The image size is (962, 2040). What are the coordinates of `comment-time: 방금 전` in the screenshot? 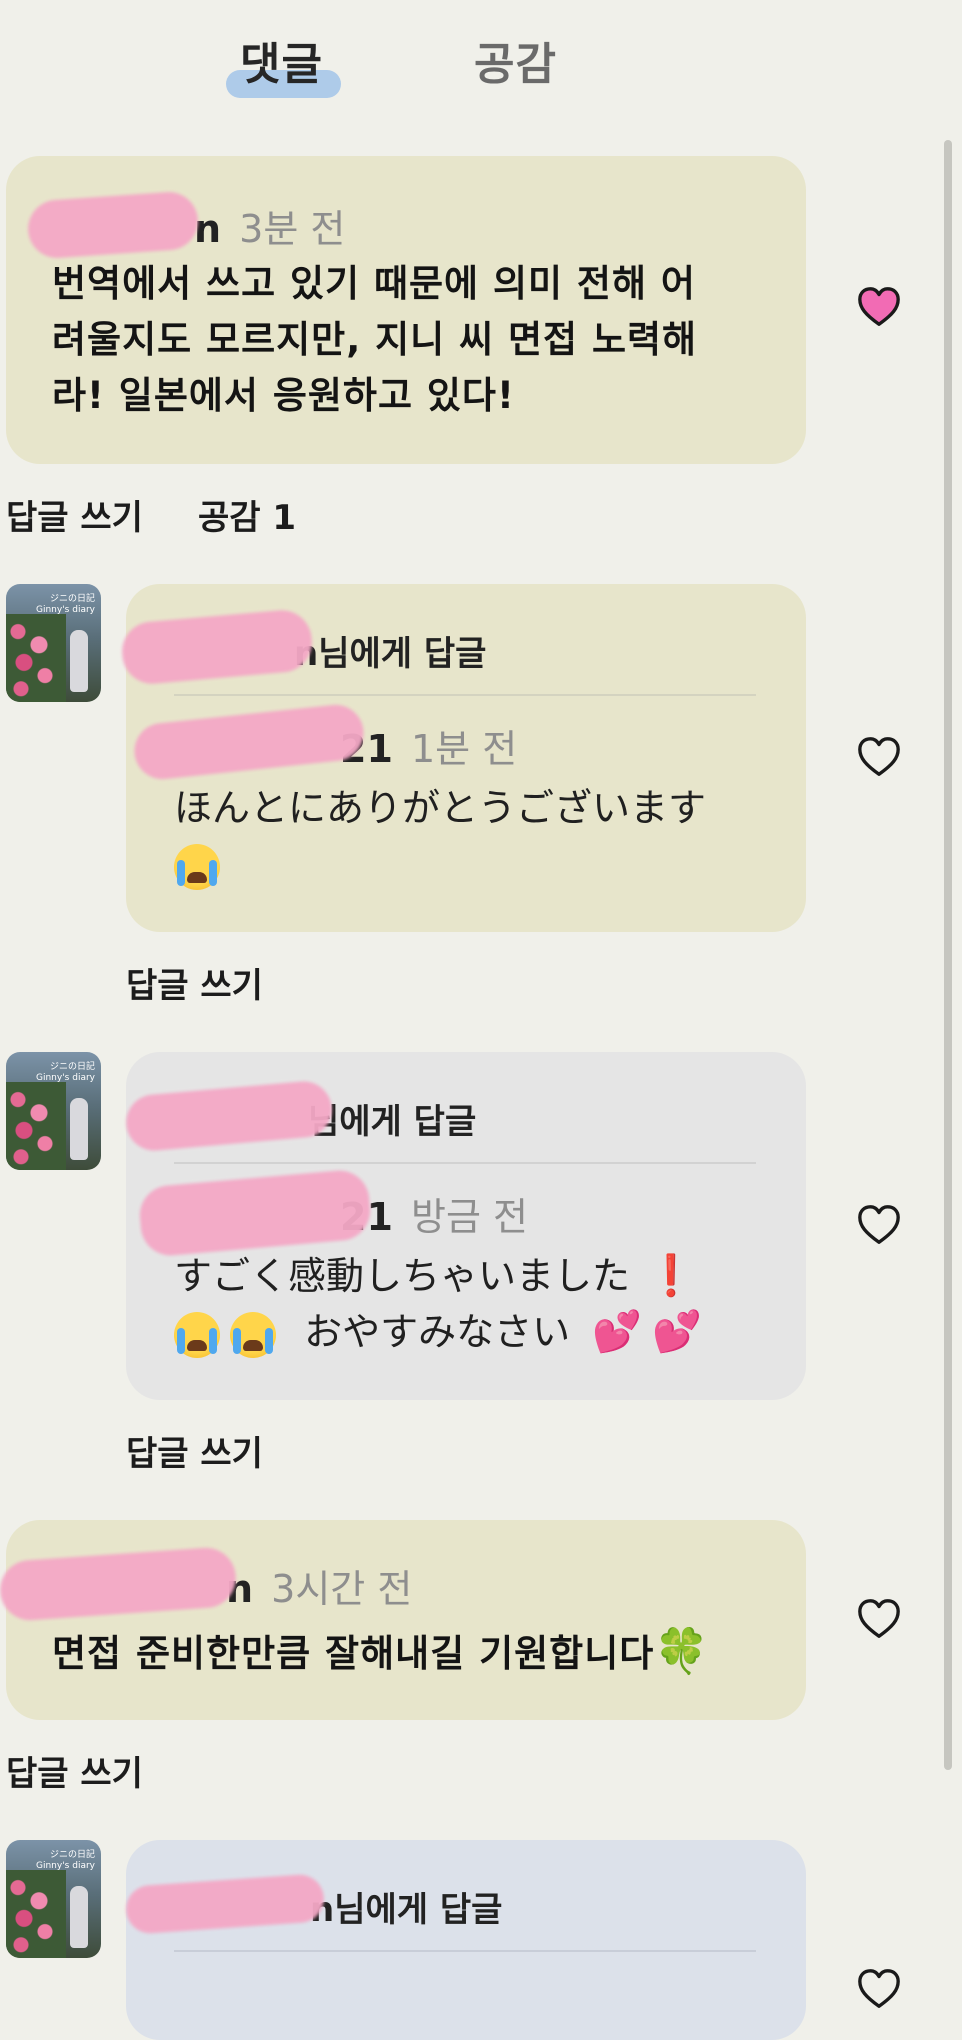 It's located at (469, 1217).